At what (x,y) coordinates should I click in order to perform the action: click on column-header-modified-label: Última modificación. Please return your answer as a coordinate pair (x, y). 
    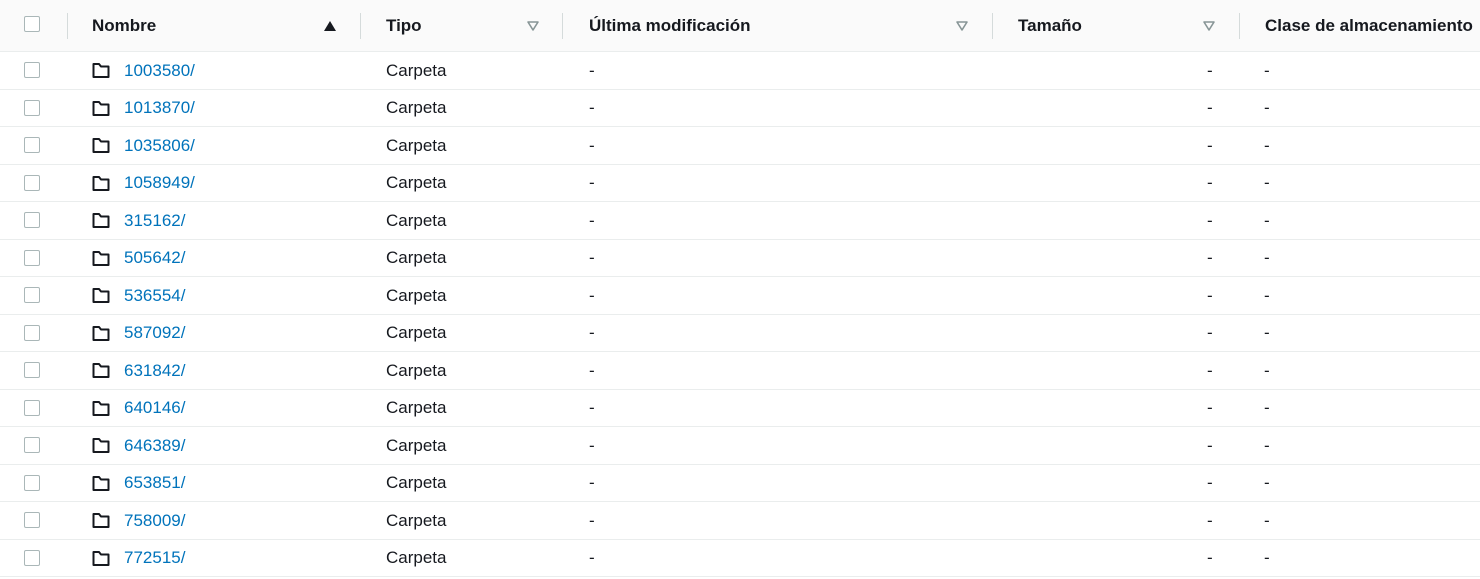
    Looking at the image, I should click on (670, 25).